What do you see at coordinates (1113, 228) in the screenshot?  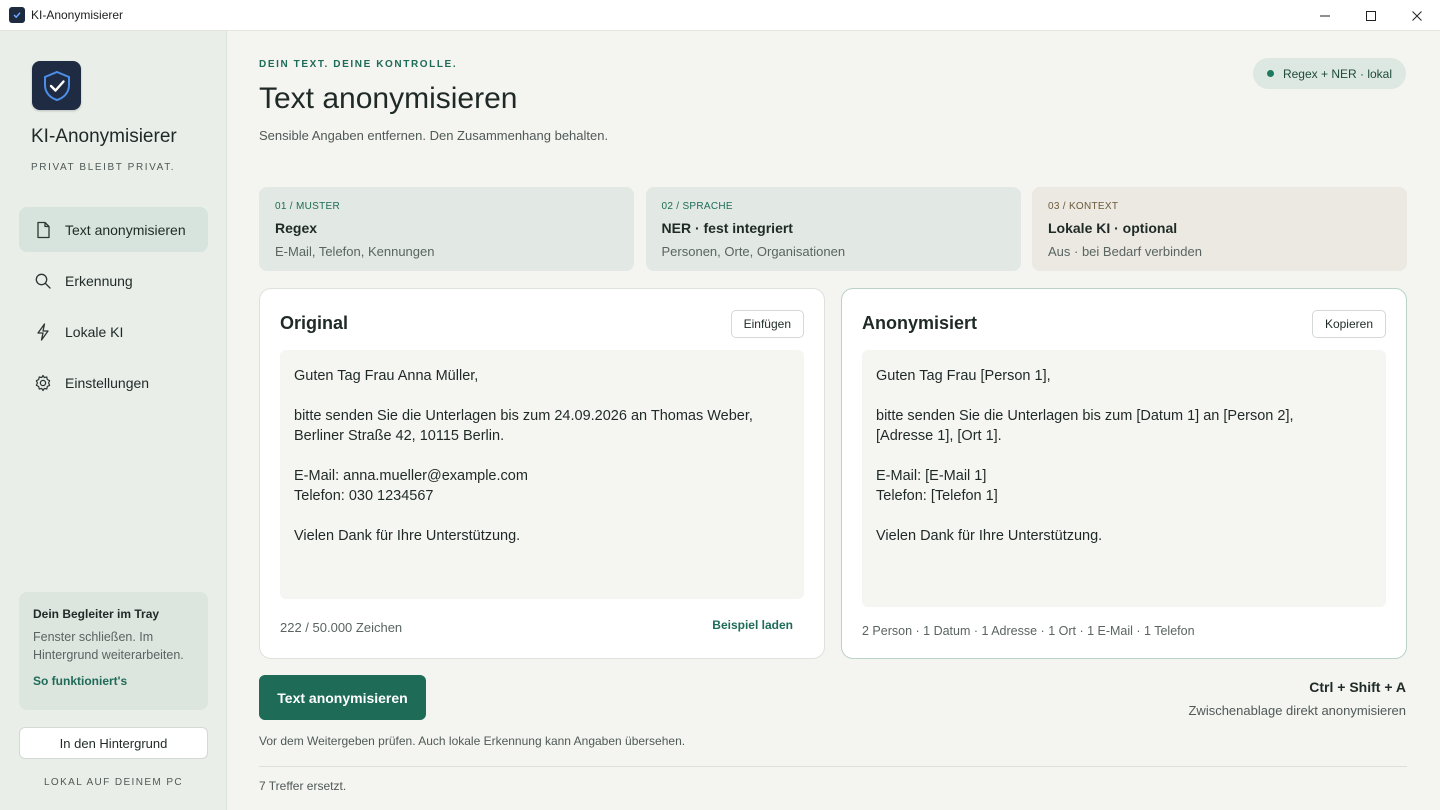 I see `stage-title: Lokale KI · optional` at bounding box center [1113, 228].